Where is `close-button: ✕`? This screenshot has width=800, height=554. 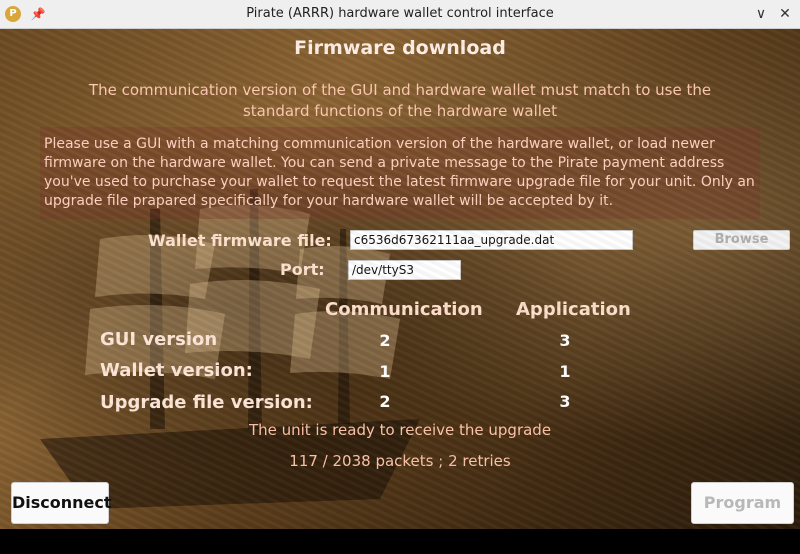 close-button: ✕ is located at coordinates (785, 14).